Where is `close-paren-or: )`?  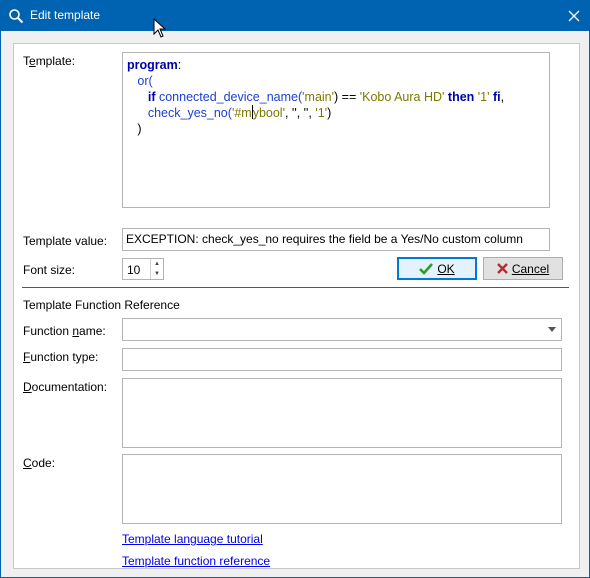
close-paren-or: ) is located at coordinates (139, 129).